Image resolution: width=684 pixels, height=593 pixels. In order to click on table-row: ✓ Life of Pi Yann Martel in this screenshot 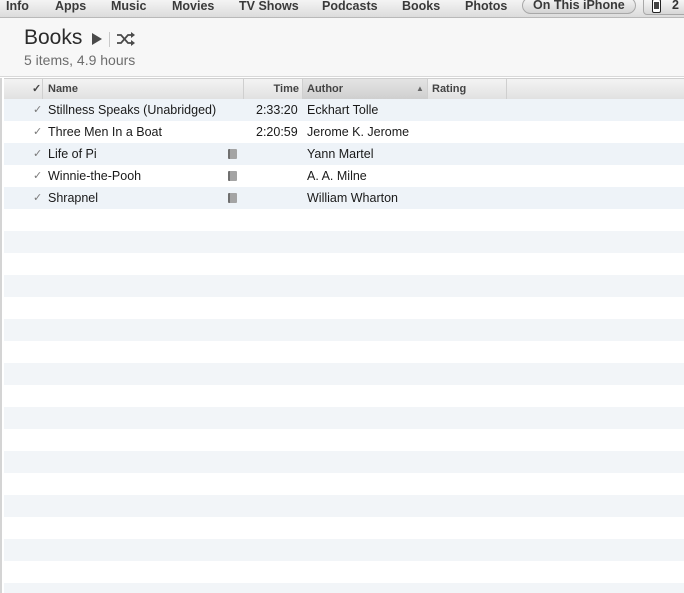, I will do `click(344, 154)`.